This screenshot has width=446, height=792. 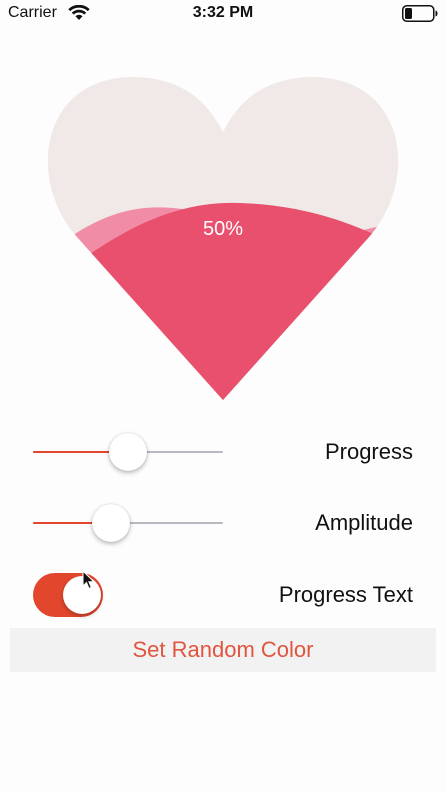 I want to click on progress-slider-thumb, so click(x=128, y=452).